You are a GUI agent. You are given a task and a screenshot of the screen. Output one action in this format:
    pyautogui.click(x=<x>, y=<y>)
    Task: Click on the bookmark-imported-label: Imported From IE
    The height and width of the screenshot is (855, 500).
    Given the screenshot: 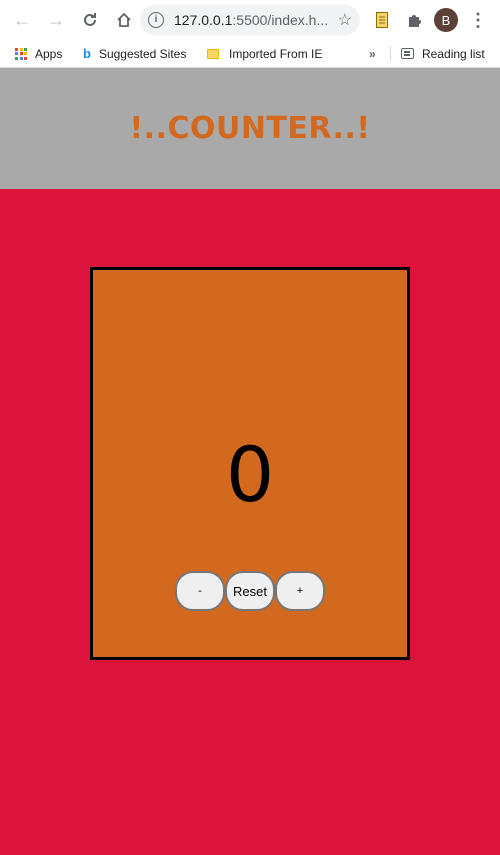 What is the action you would take?
    pyautogui.click(x=276, y=53)
    